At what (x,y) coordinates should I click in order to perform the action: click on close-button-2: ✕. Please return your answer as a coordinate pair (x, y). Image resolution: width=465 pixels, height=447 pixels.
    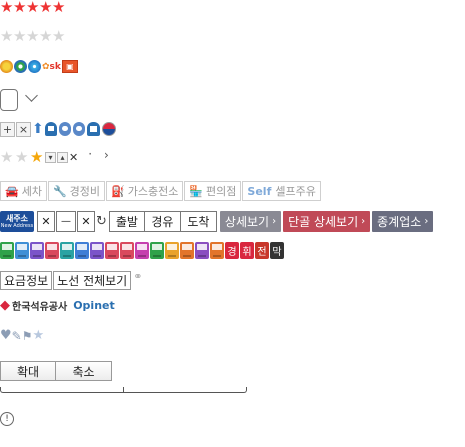
    Looking at the image, I should click on (86, 221).